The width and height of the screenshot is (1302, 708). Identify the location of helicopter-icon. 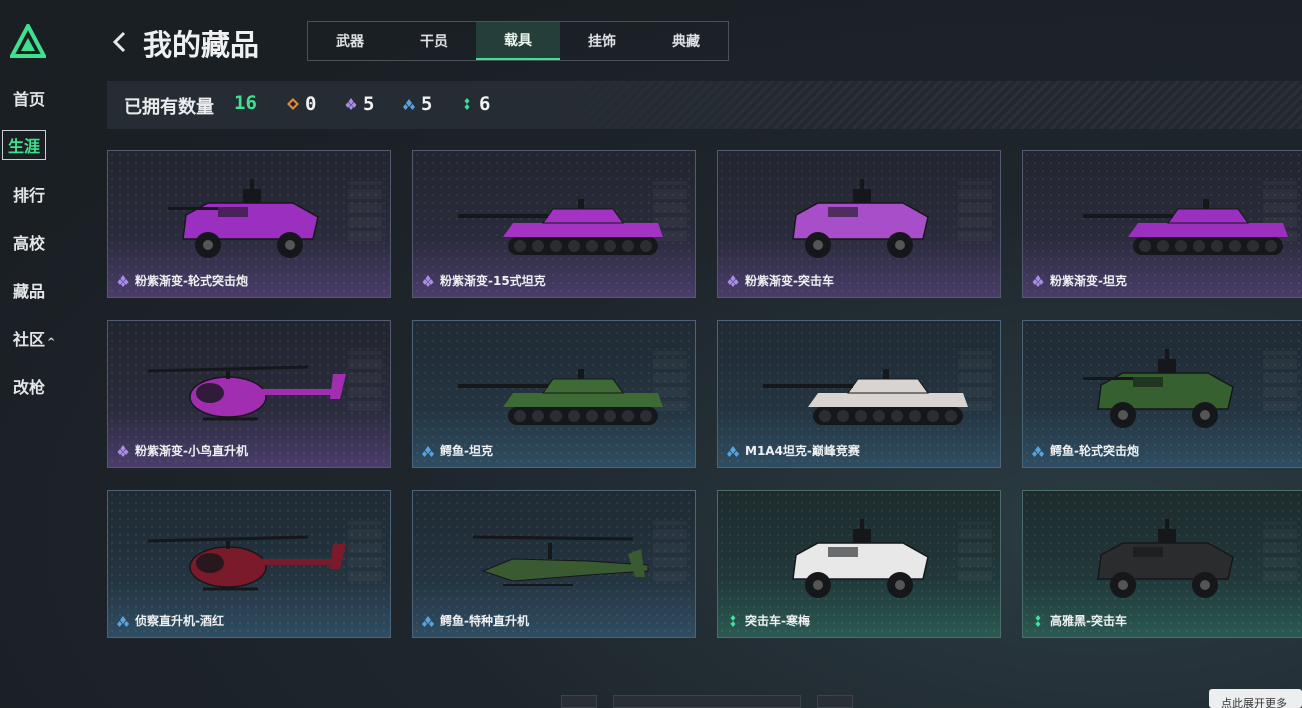
(246, 393).